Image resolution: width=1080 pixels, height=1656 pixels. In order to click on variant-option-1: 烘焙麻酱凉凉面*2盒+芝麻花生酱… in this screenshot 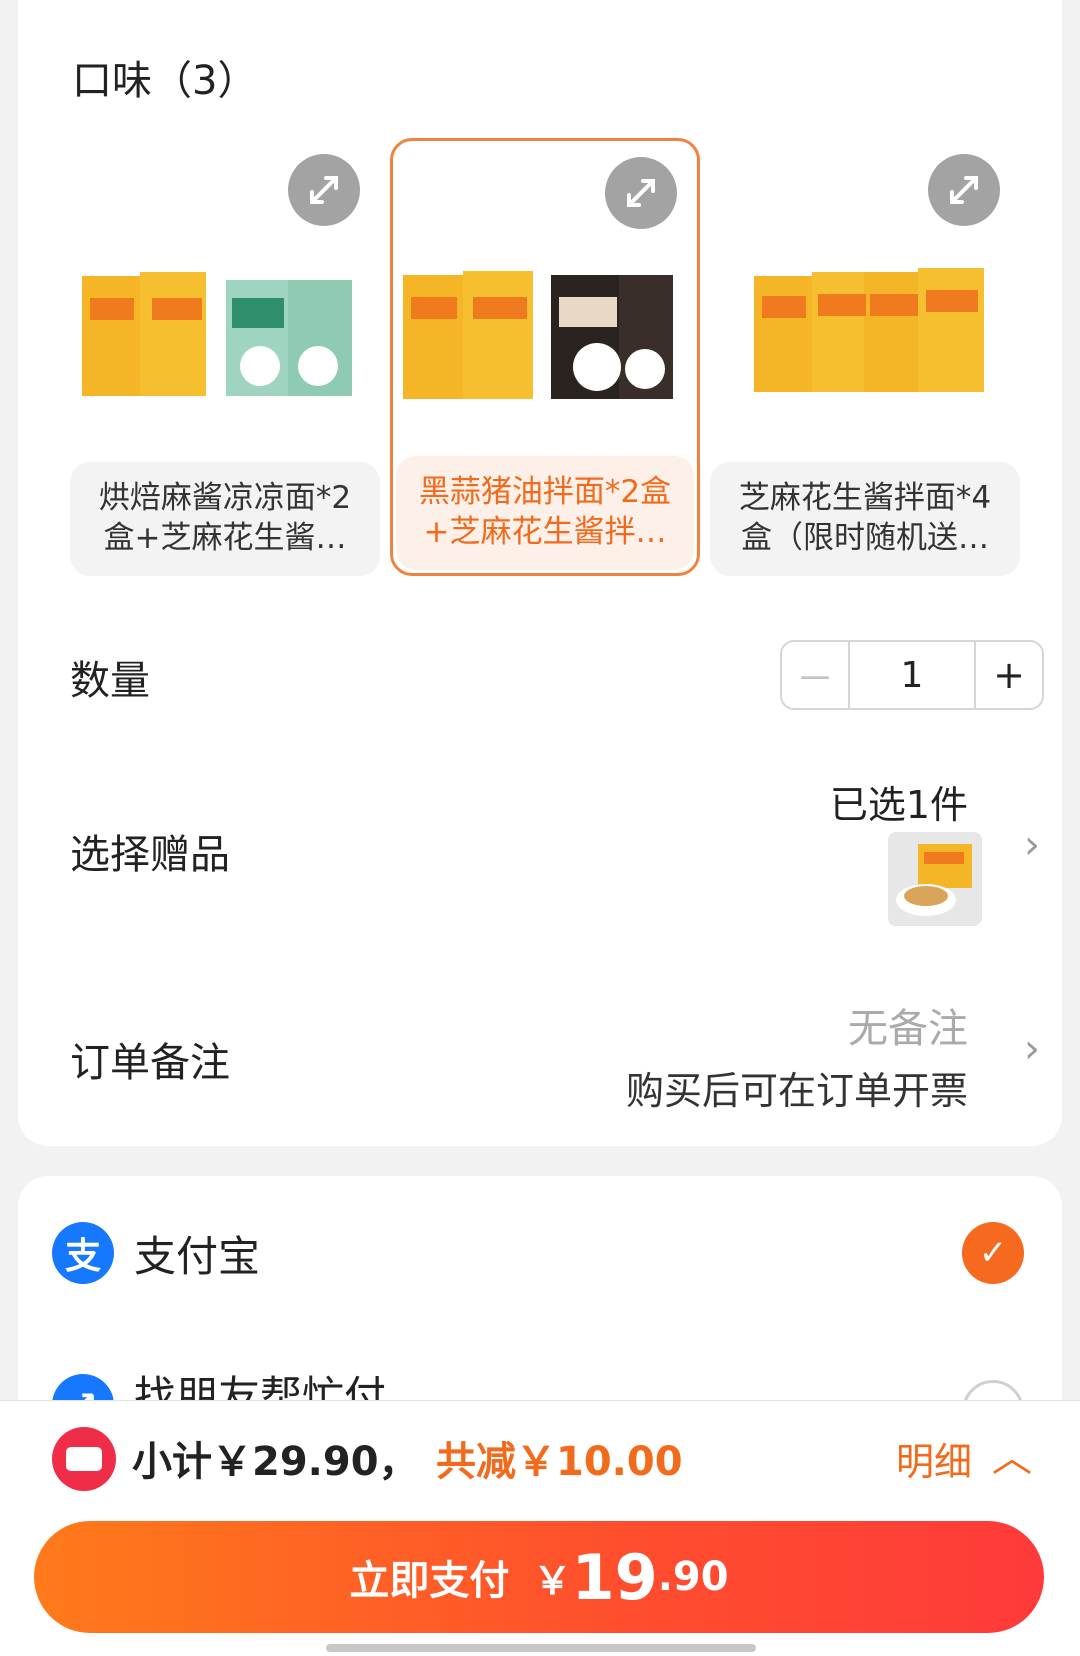, I will do `click(225, 357)`.